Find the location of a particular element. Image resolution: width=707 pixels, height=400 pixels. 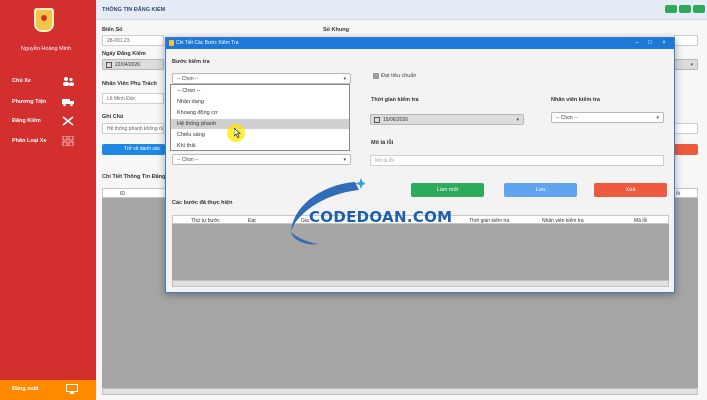

date-value: 22/04/2026 is located at coordinates (128, 65).